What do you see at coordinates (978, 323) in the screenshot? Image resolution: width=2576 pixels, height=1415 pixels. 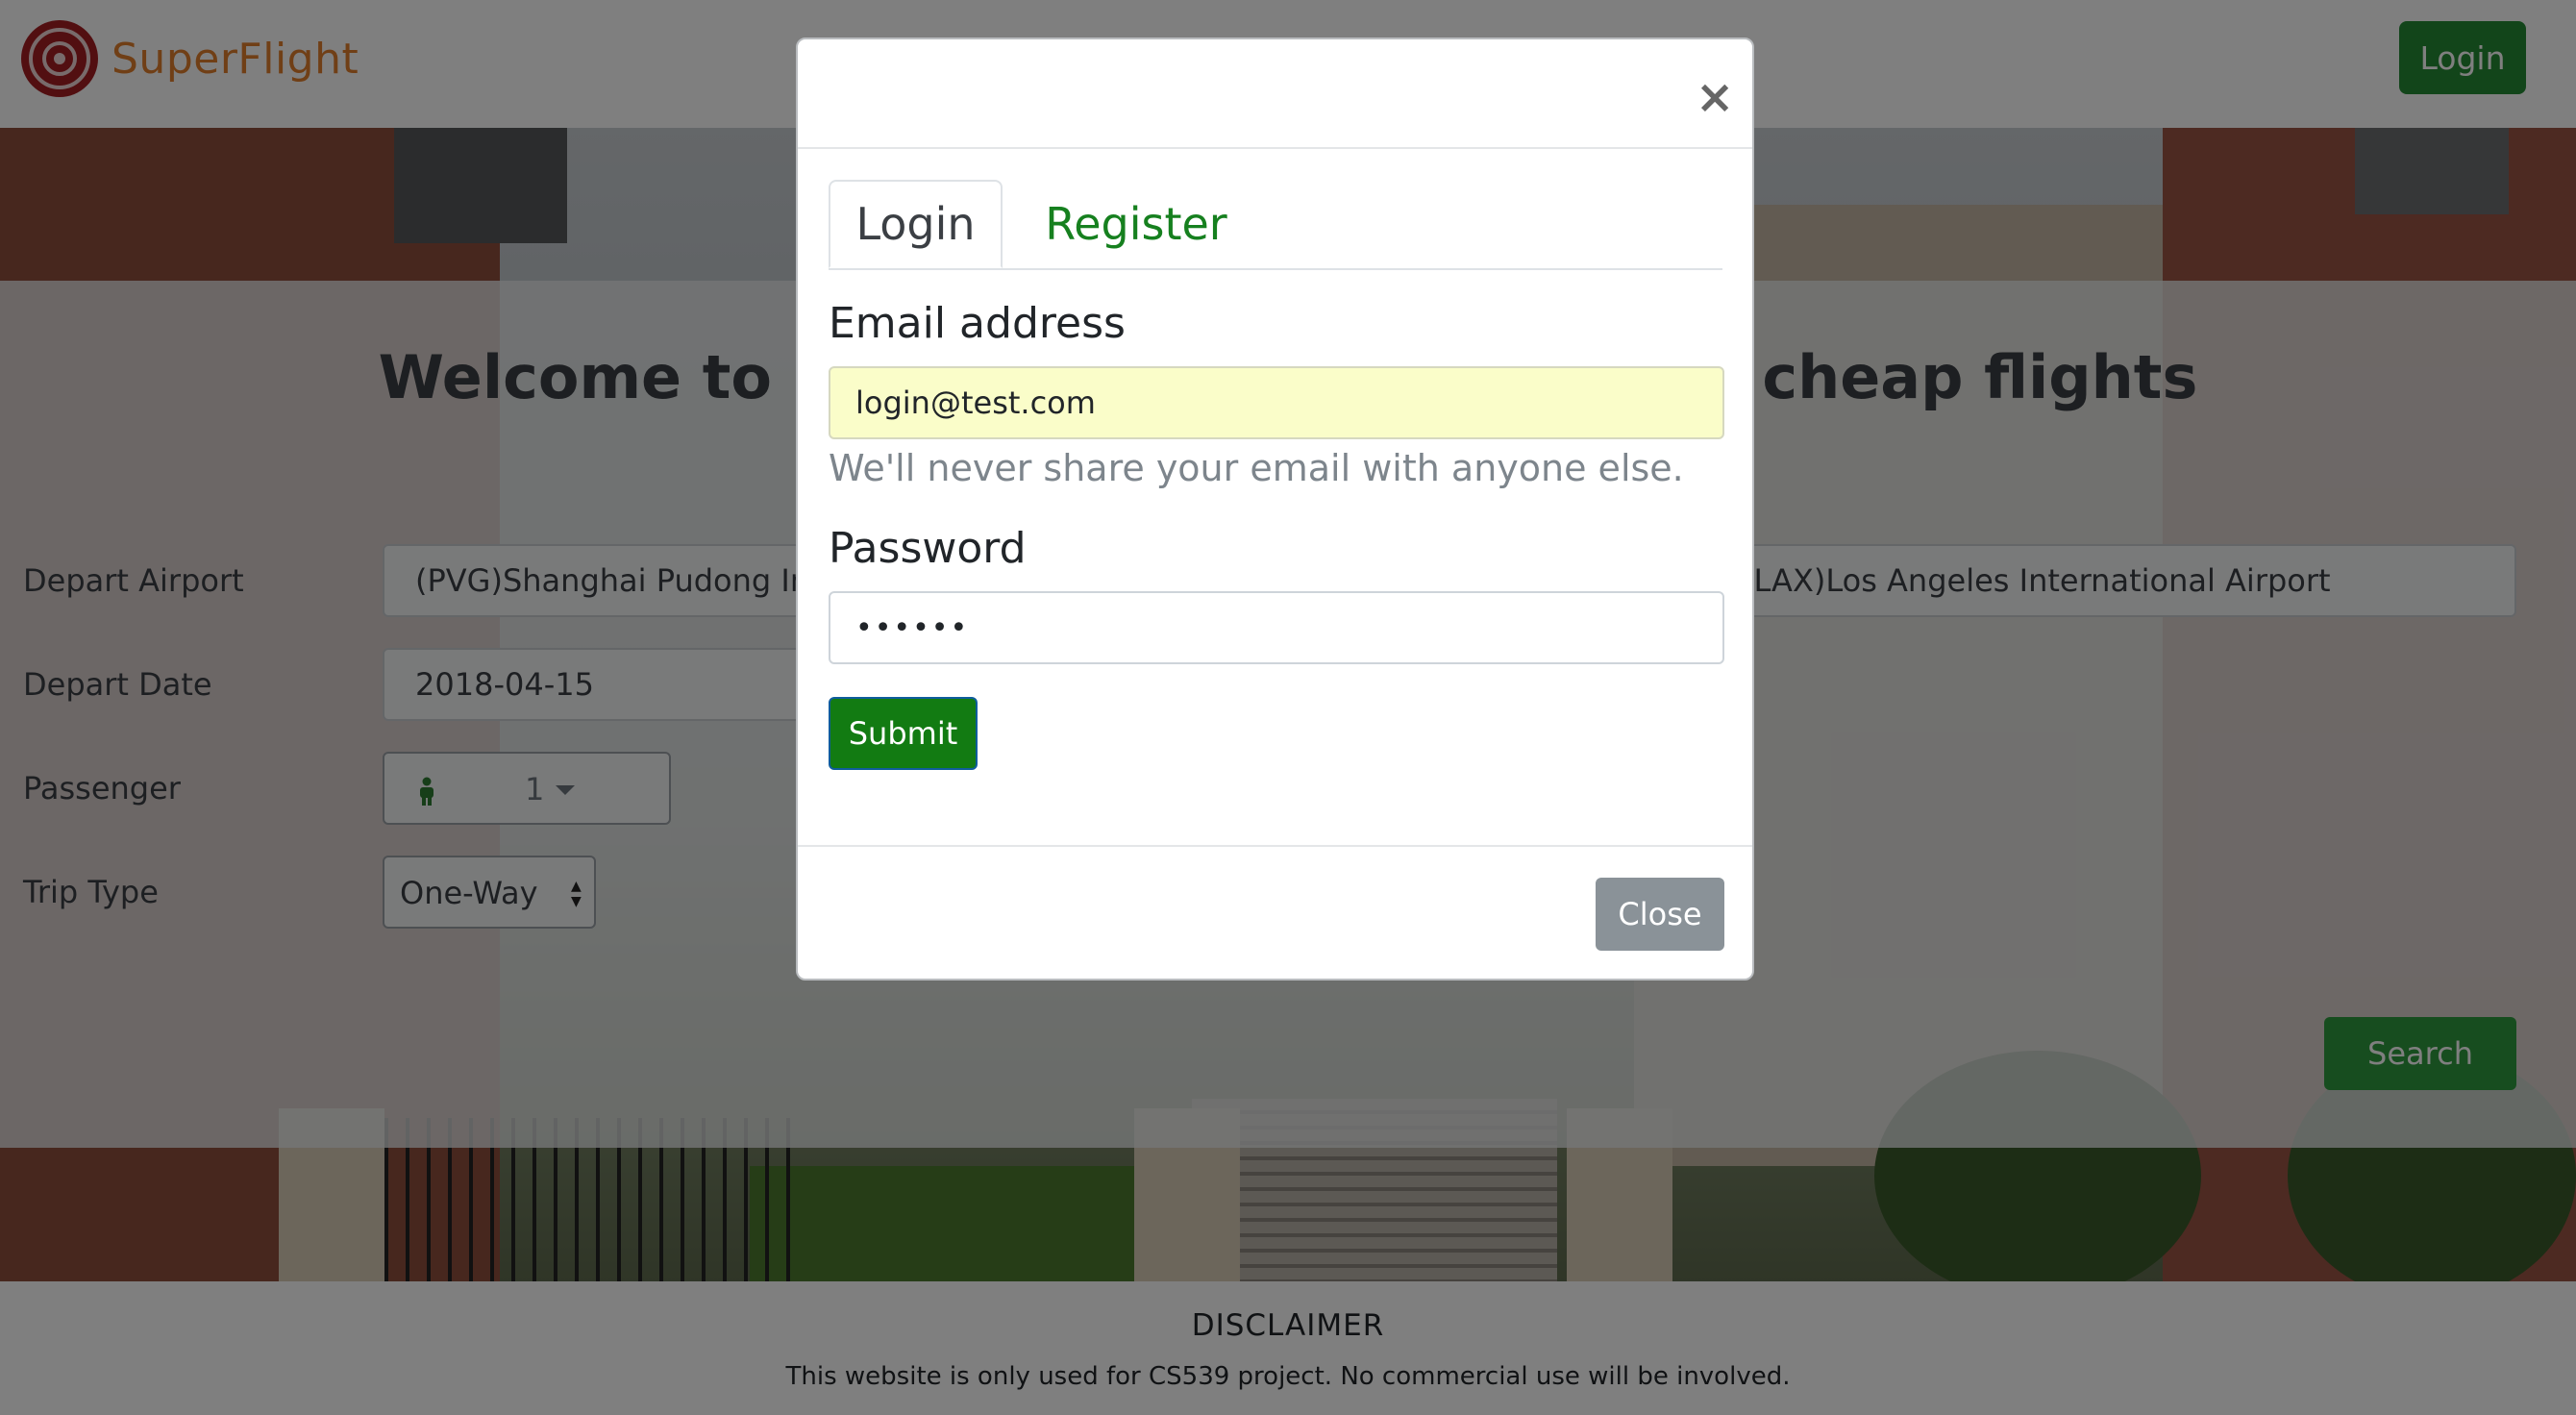 I see `email-label: Email address` at bounding box center [978, 323].